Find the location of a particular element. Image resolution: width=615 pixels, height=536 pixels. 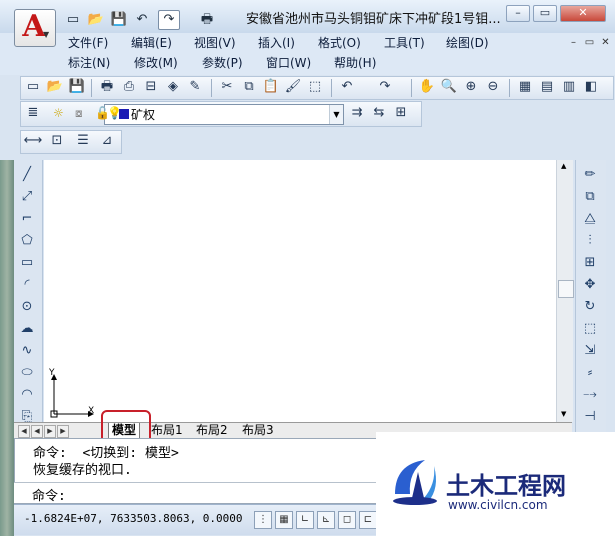

open-icon: 📂 is located at coordinates (96, 20).